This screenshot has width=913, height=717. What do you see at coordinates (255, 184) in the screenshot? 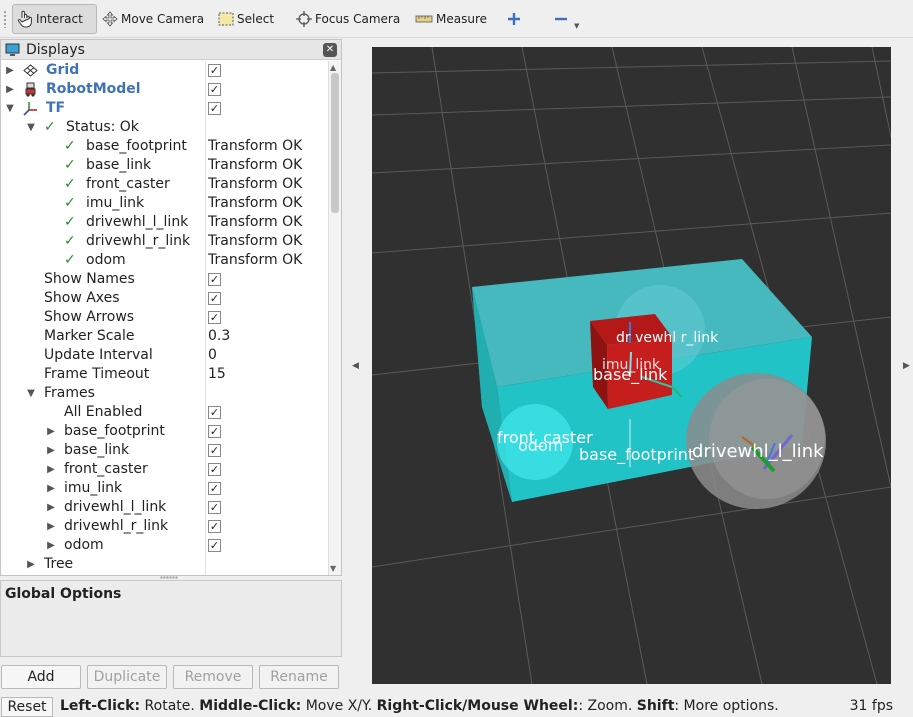
I see `status-value: Transform OK` at bounding box center [255, 184].